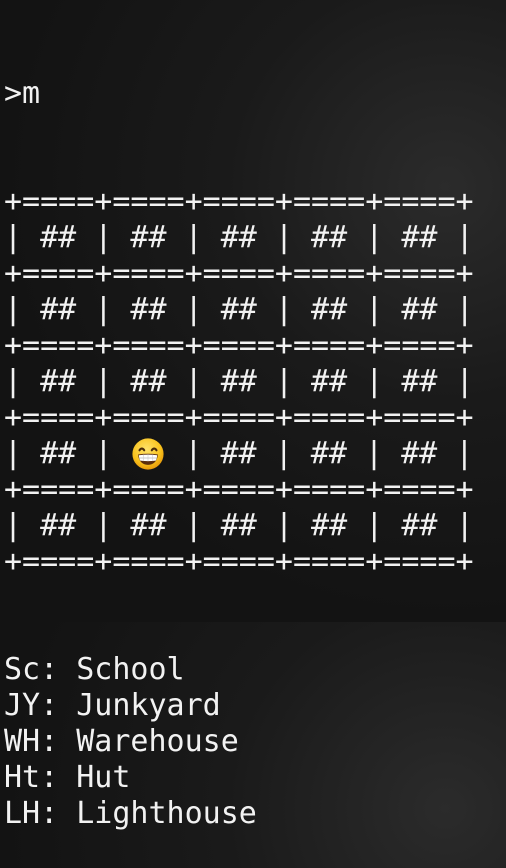 The width and height of the screenshot is (506, 868). What do you see at coordinates (94, 669) in the screenshot?
I see `legend-entry: Sc: School` at bounding box center [94, 669].